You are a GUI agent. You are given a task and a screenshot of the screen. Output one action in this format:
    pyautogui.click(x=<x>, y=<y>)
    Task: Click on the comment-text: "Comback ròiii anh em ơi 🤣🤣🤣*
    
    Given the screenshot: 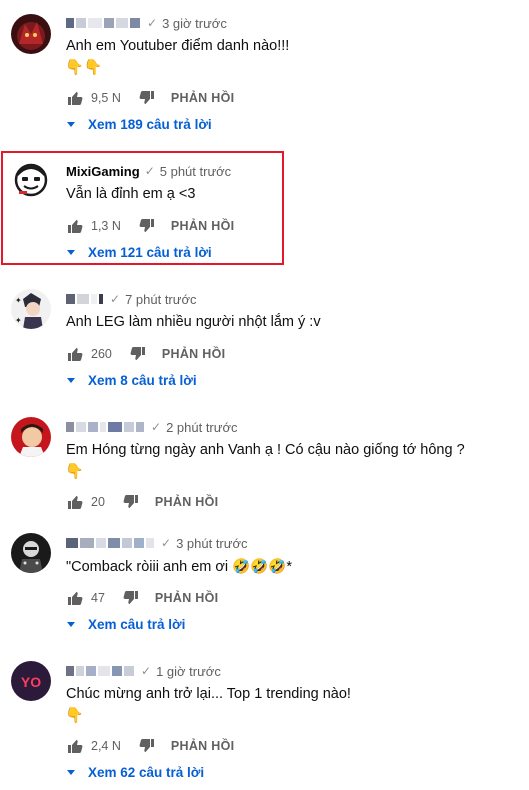 What is the action you would take?
    pyautogui.click(x=179, y=567)
    